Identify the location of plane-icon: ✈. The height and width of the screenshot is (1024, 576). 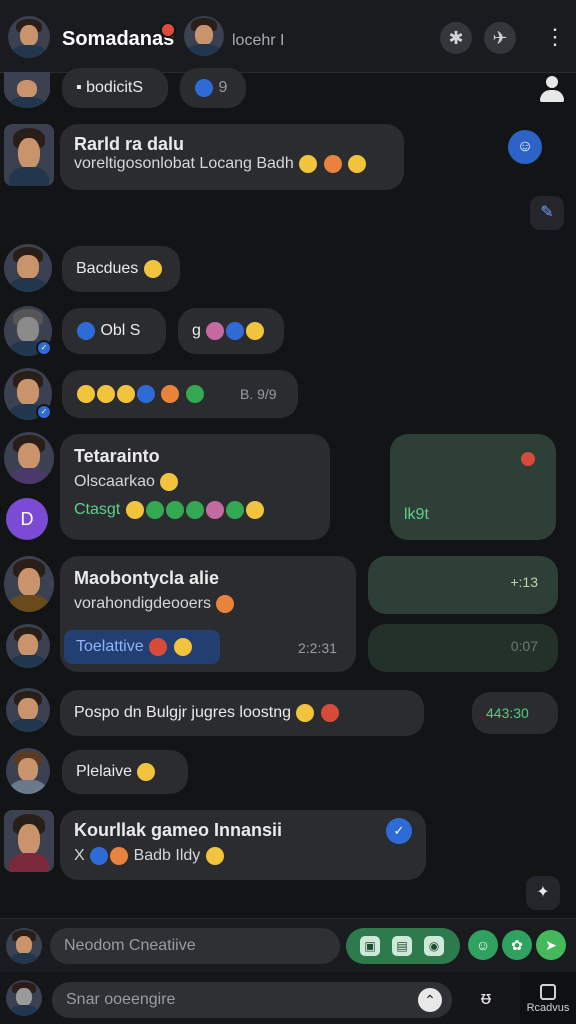
(500, 38).